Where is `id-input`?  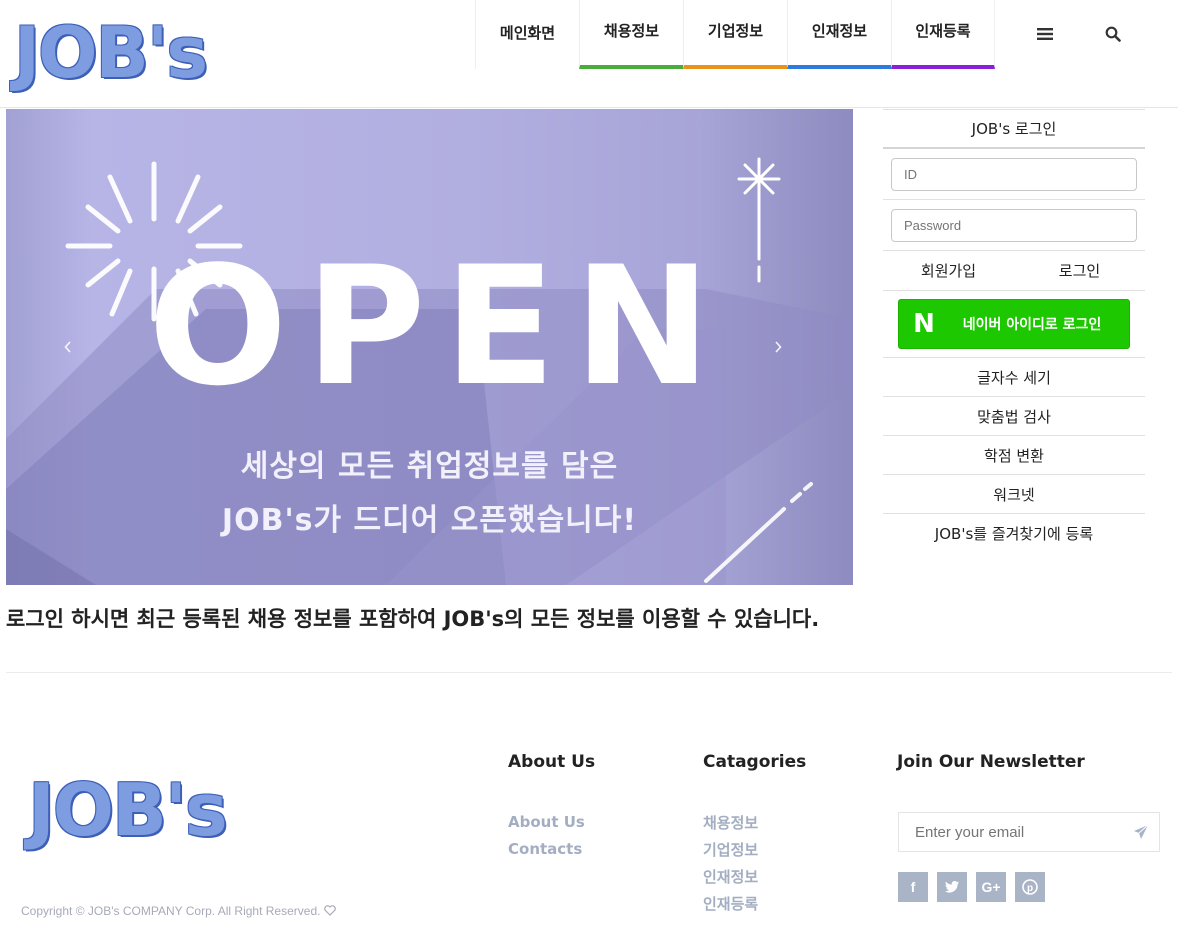 id-input is located at coordinates (1014, 174).